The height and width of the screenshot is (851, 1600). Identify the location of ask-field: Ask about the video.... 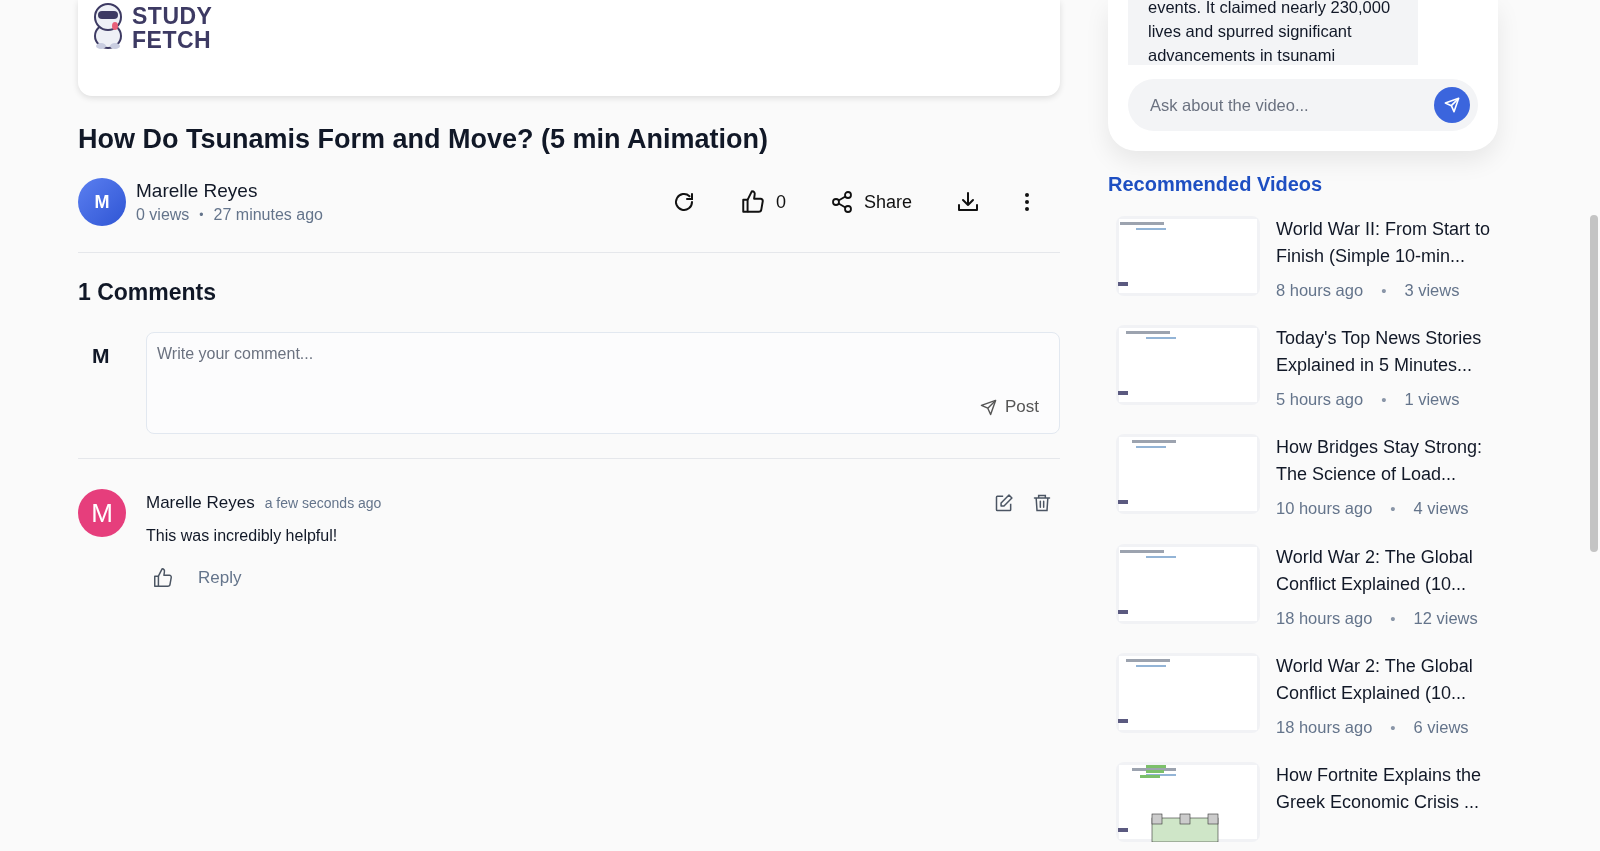
(1291, 105).